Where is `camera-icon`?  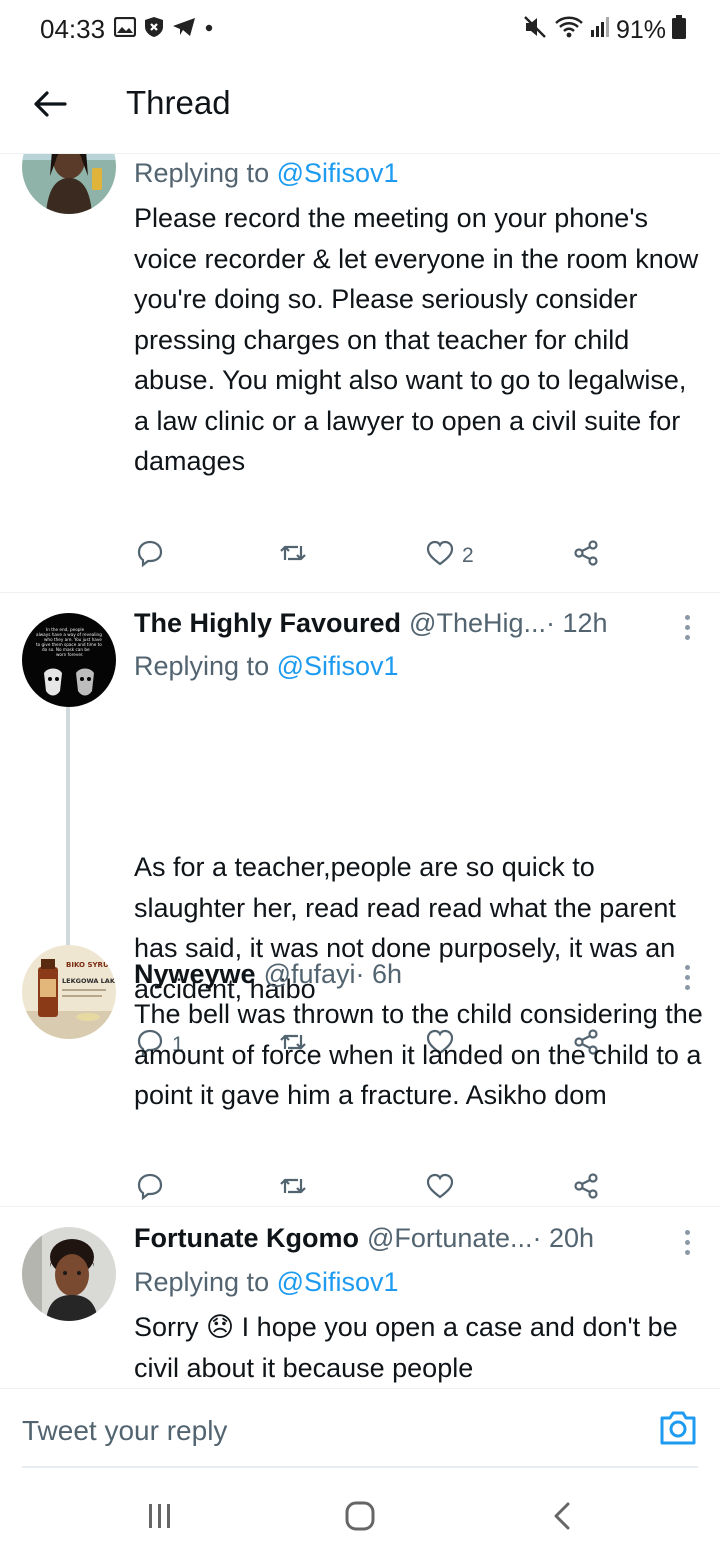
camera-icon is located at coordinates (678, 1431).